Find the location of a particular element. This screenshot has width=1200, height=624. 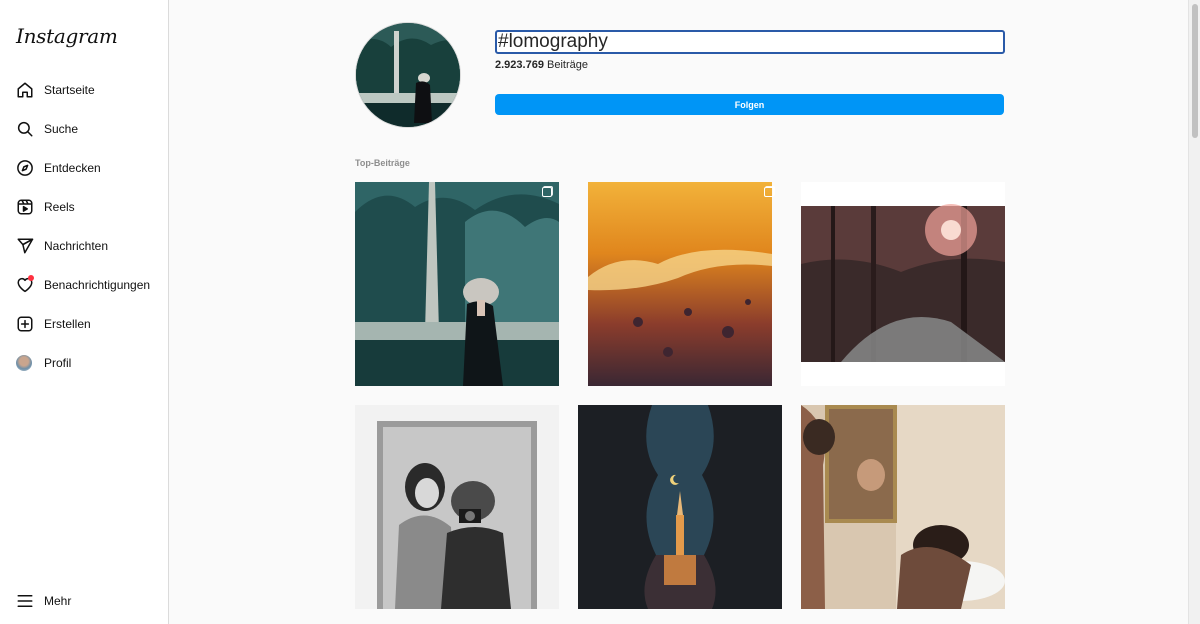

top-posts-heading: Top-Beiträge is located at coordinates (382, 163).